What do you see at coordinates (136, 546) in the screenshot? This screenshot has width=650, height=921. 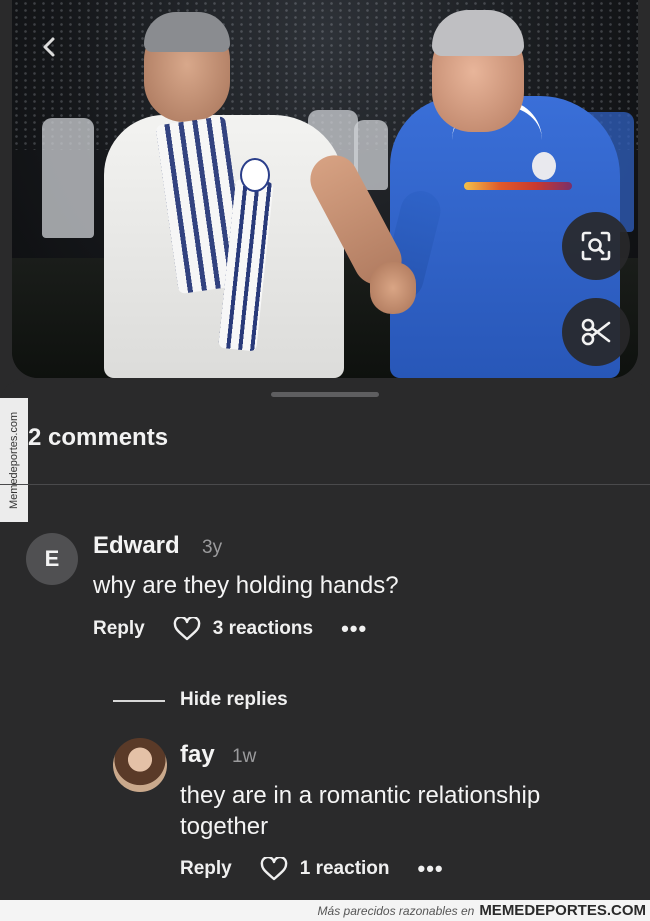 I see `comment-author: Edward` at bounding box center [136, 546].